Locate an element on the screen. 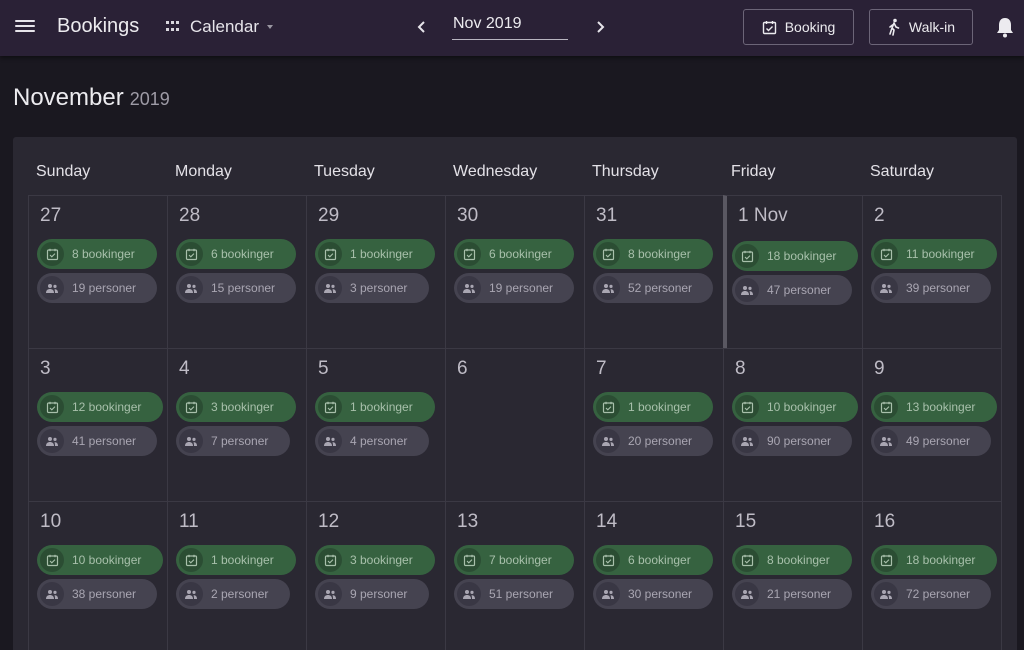 This screenshot has height=650, width=1024. day-cell: 29 1 bookinger 3 personer is located at coordinates (376, 272).